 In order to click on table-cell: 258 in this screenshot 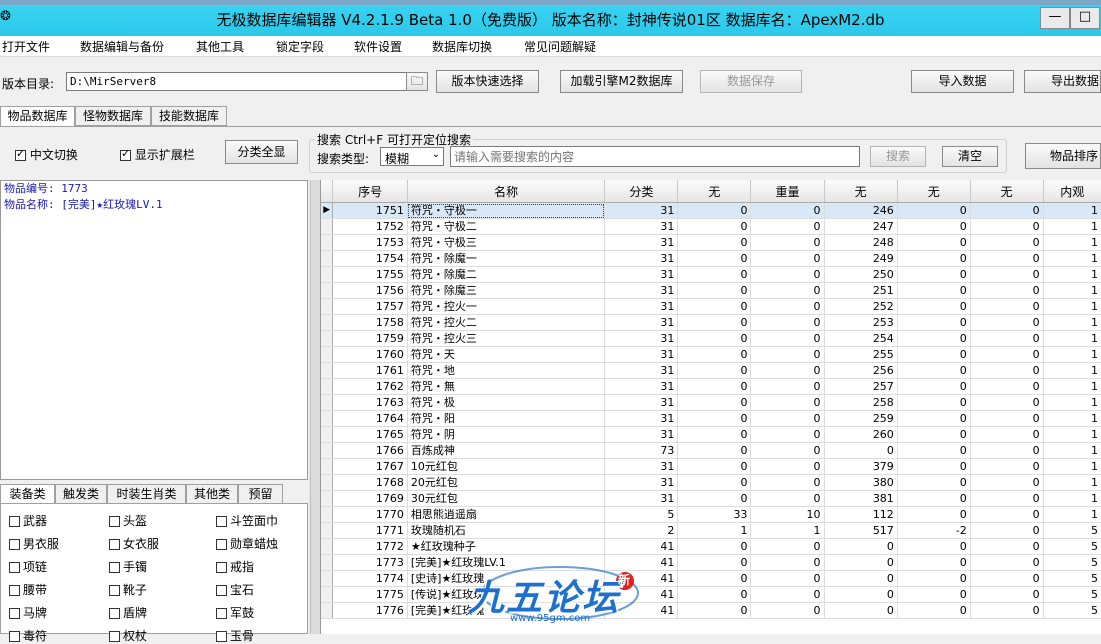, I will do `click(861, 402)`.